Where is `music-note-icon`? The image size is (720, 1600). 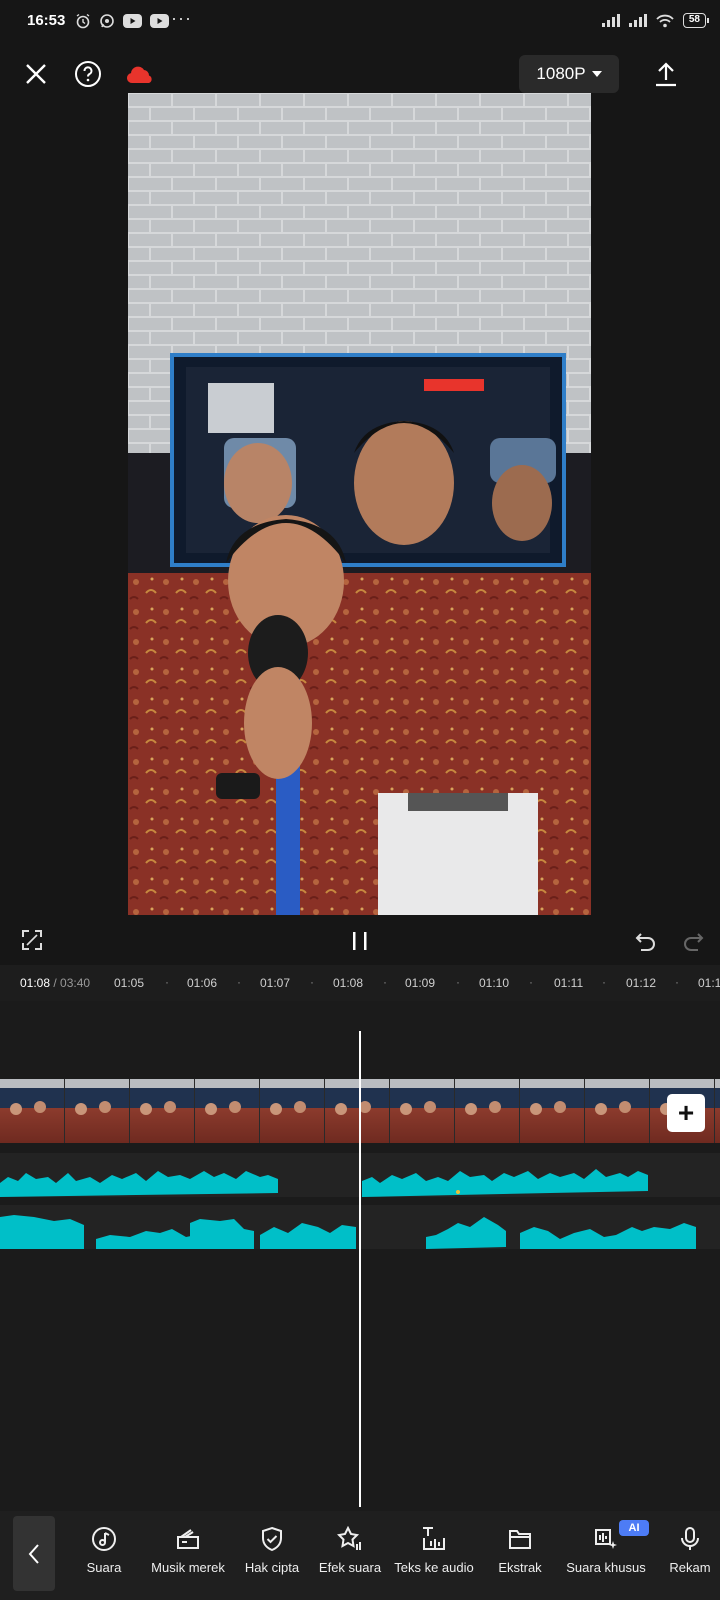
music-note-icon is located at coordinates (104, 1539).